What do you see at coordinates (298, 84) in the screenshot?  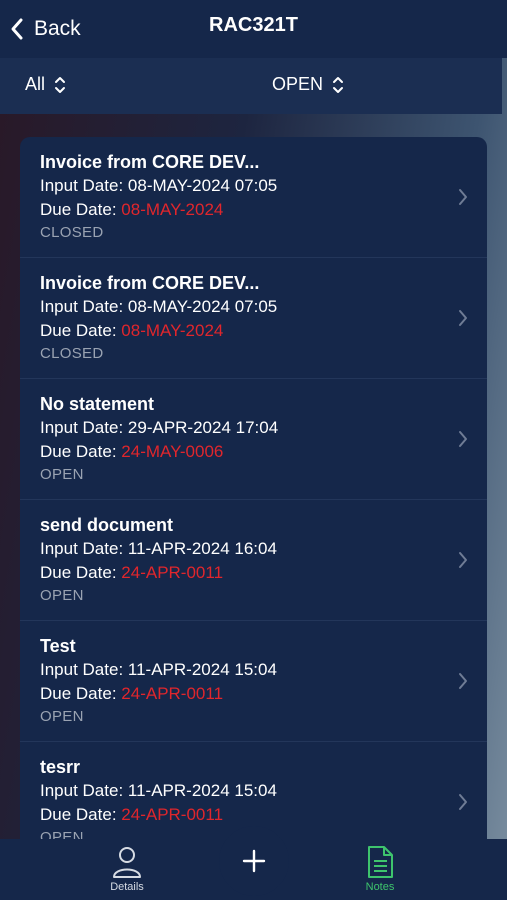 I see `status-filter-value: OPEN` at bounding box center [298, 84].